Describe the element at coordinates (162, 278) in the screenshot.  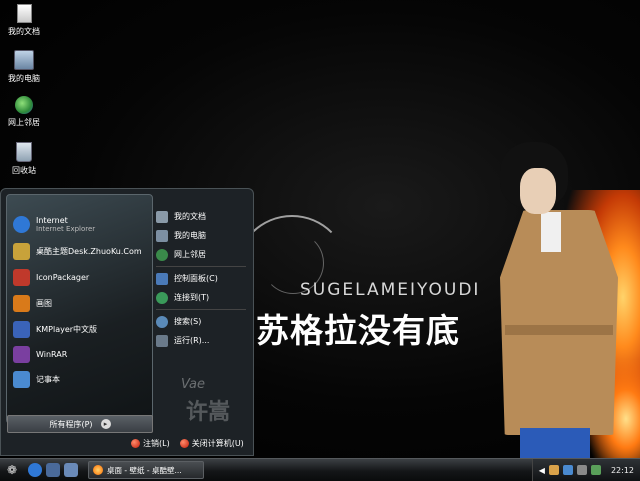
I see `control-panel-icon` at that location.